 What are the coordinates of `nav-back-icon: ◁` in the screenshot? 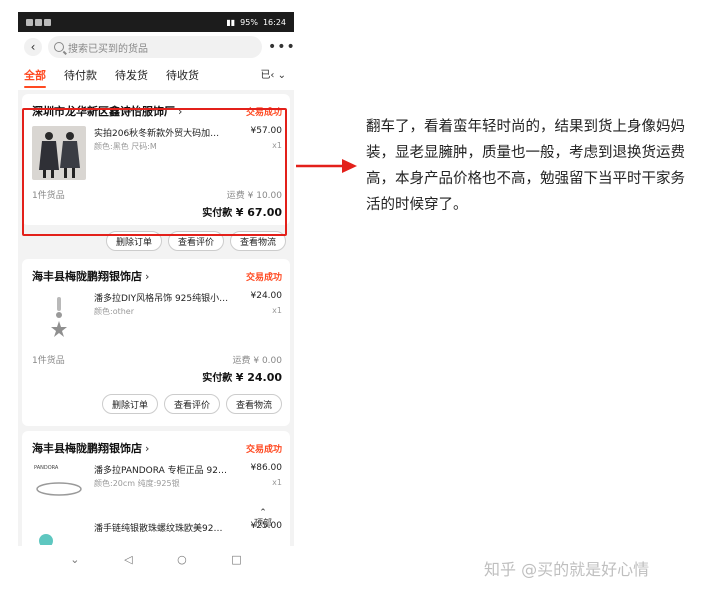 It's located at (128, 559).